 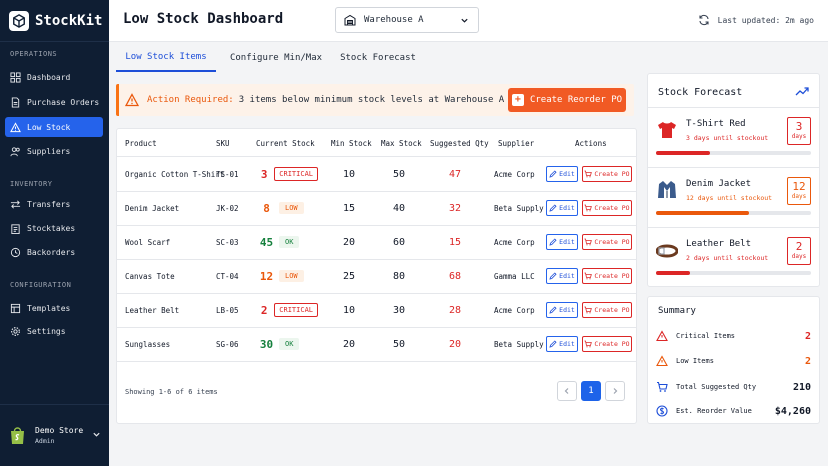 I want to click on sku: JK-02, so click(x=227, y=208).